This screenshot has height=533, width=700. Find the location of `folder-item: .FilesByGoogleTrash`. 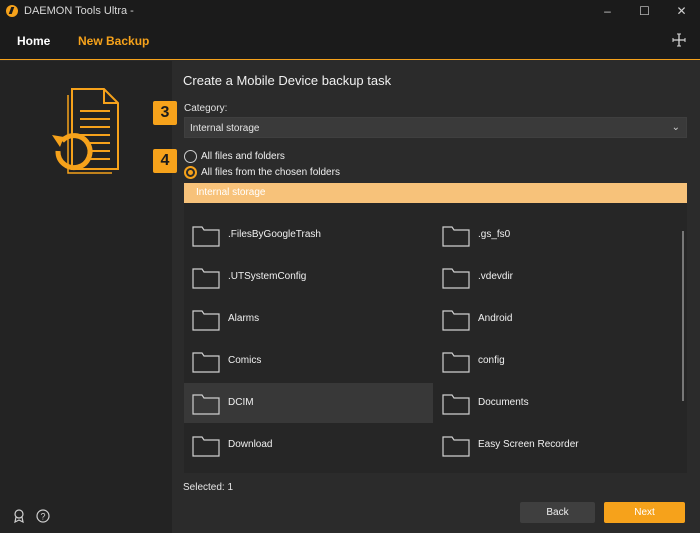

folder-item: .FilesByGoogleTrash is located at coordinates (308, 235).